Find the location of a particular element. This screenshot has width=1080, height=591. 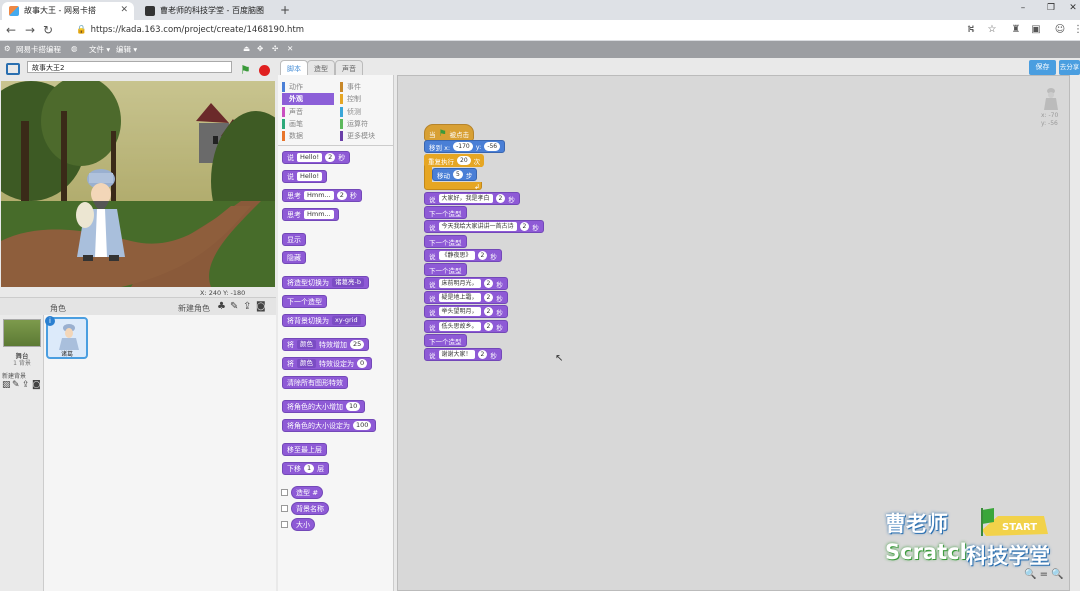

backdrop-name-checkbox is located at coordinates (284, 508).